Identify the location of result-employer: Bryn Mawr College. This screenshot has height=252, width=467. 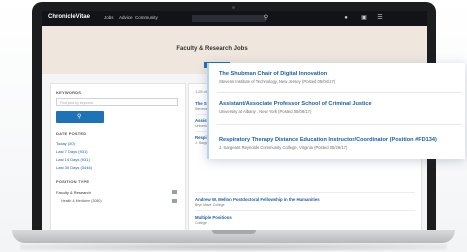
(210, 205).